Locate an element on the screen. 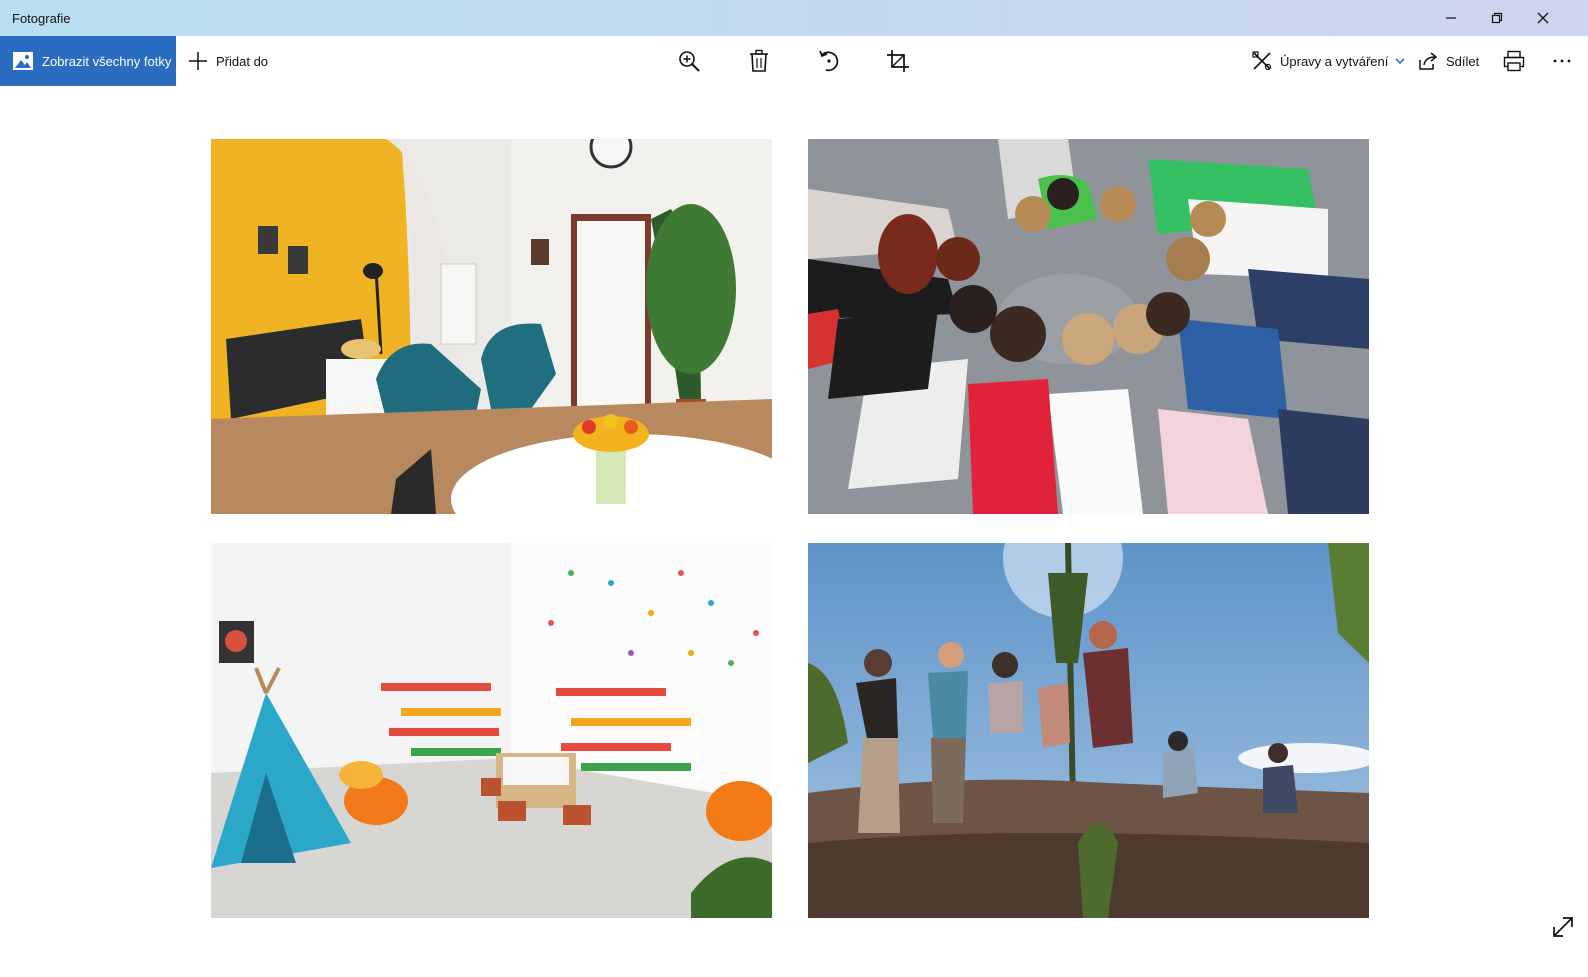 The image size is (1588, 977). children-circle-image is located at coordinates (1088, 326).